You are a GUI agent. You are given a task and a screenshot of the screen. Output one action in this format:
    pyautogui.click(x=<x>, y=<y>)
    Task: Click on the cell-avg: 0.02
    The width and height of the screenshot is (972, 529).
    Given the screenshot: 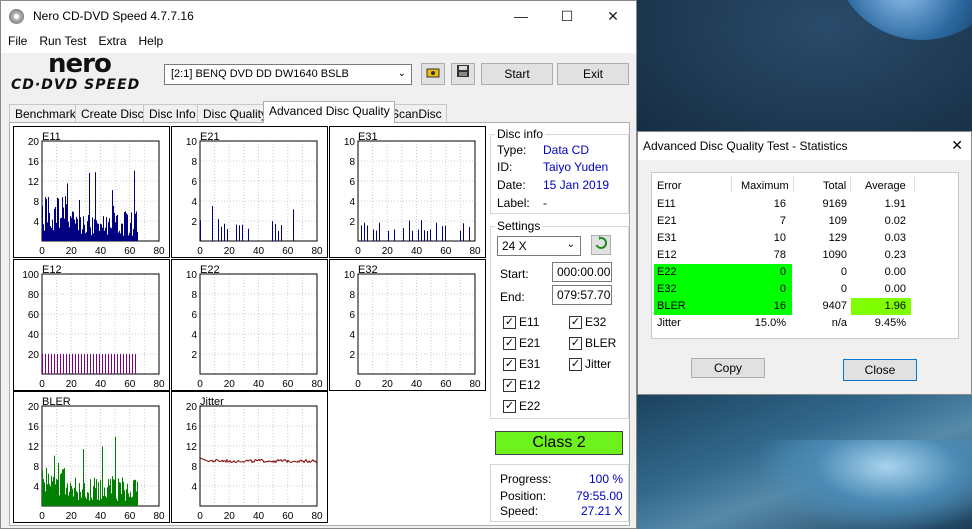 What is the action you would take?
    pyautogui.click(x=895, y=221)
    